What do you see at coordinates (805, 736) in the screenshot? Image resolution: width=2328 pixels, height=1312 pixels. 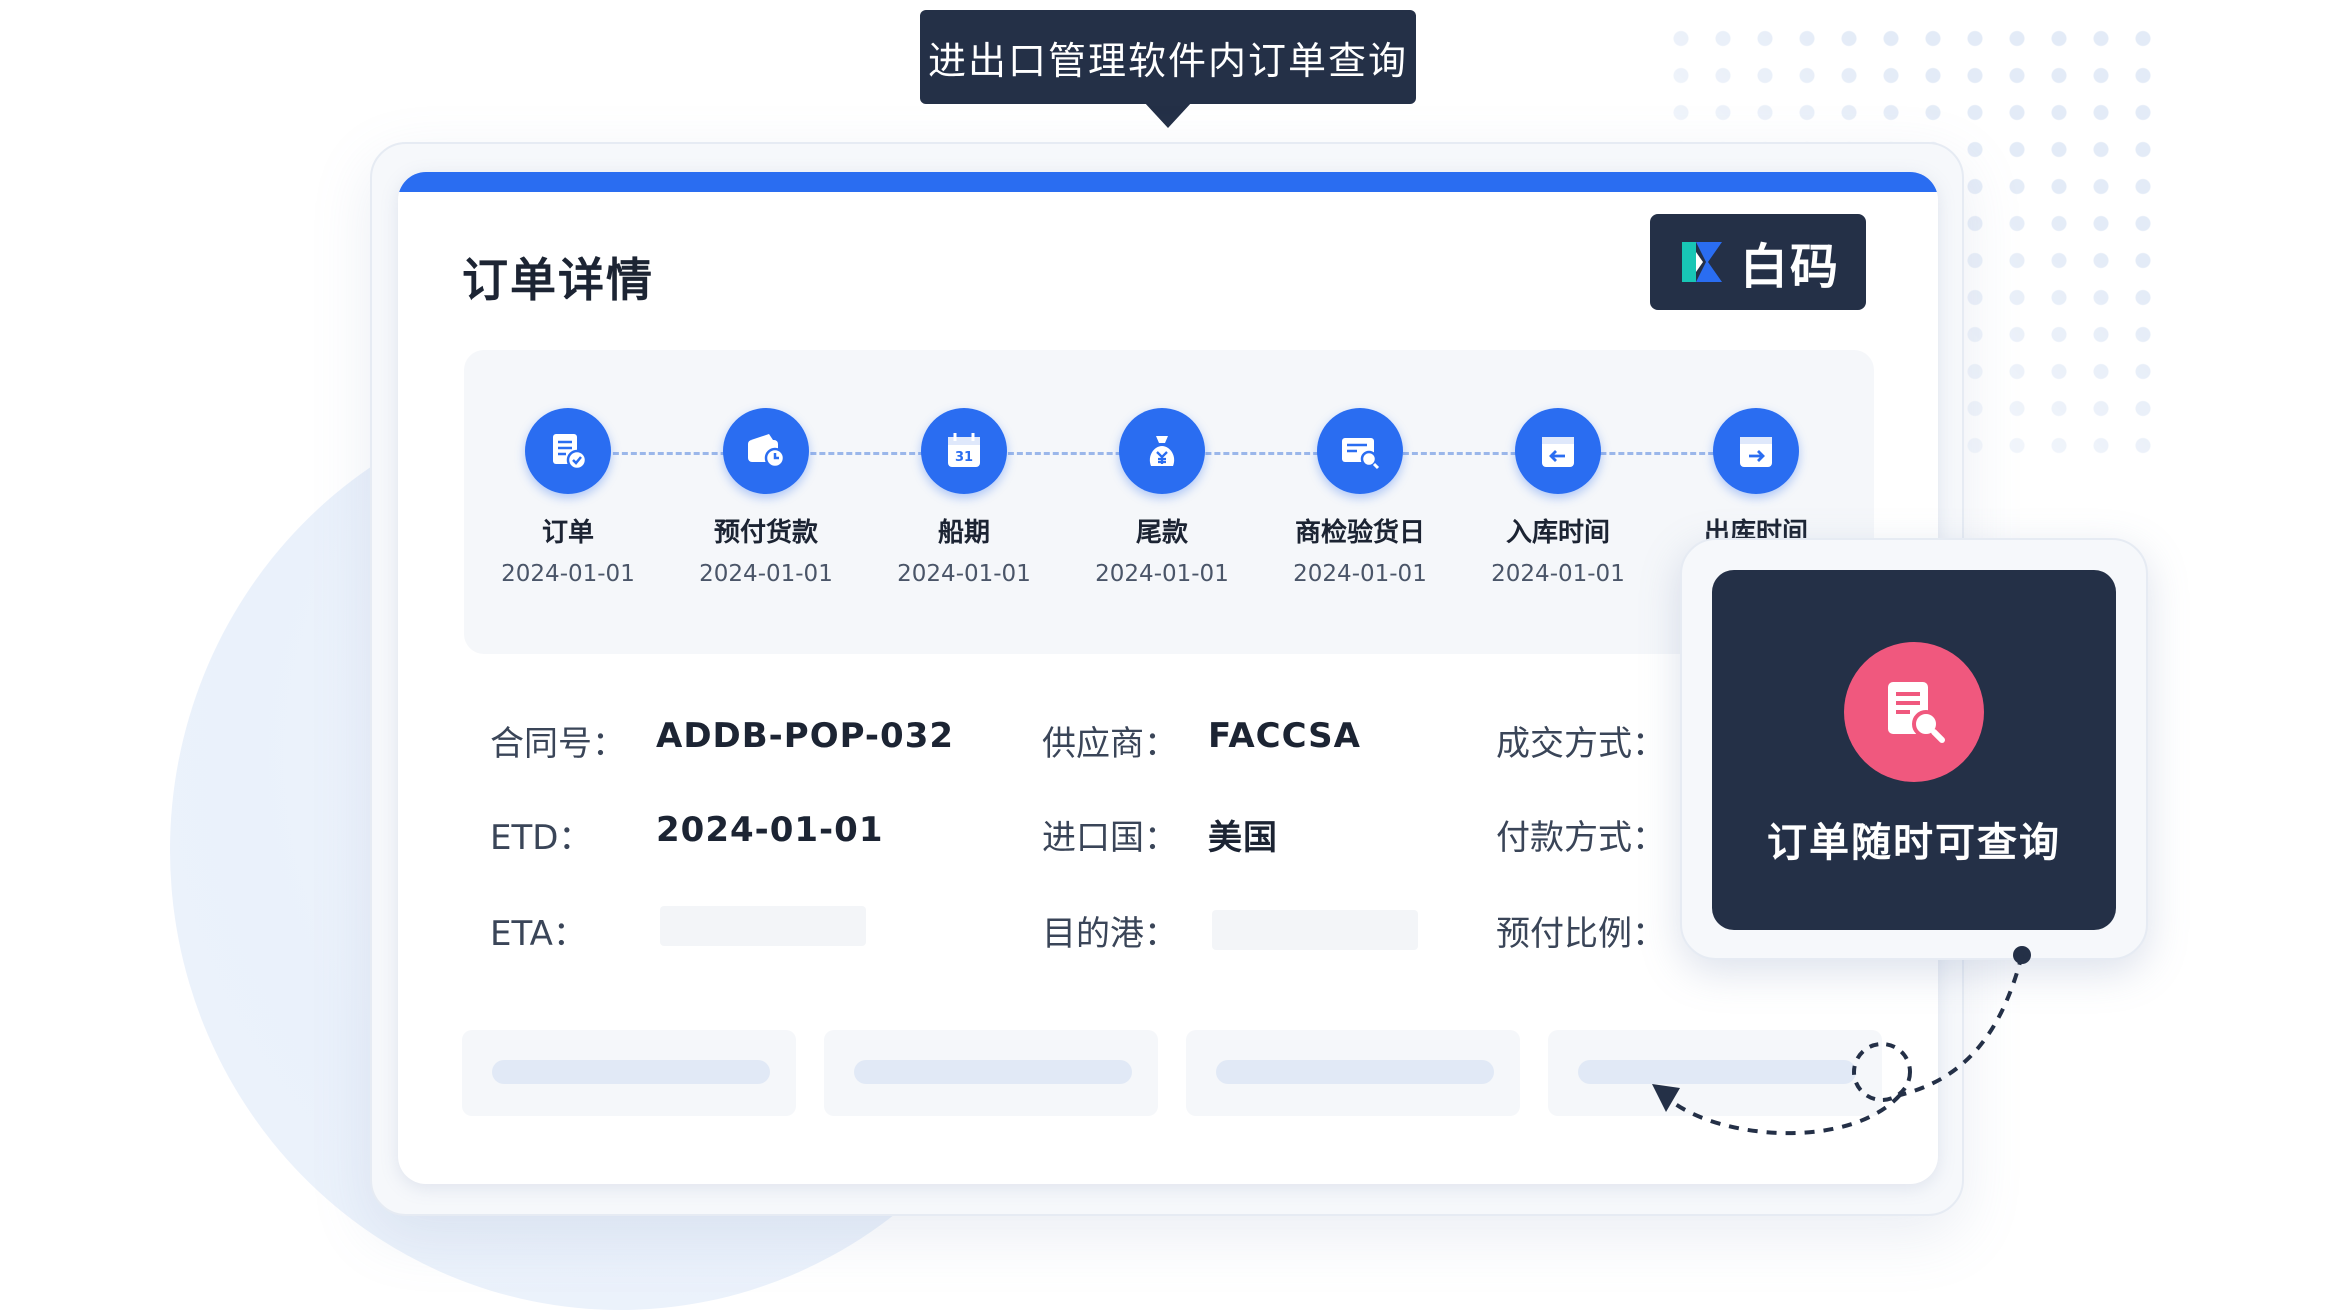 I see `contract-value: ADDB-POP-032` at bounding box center [805, 736].